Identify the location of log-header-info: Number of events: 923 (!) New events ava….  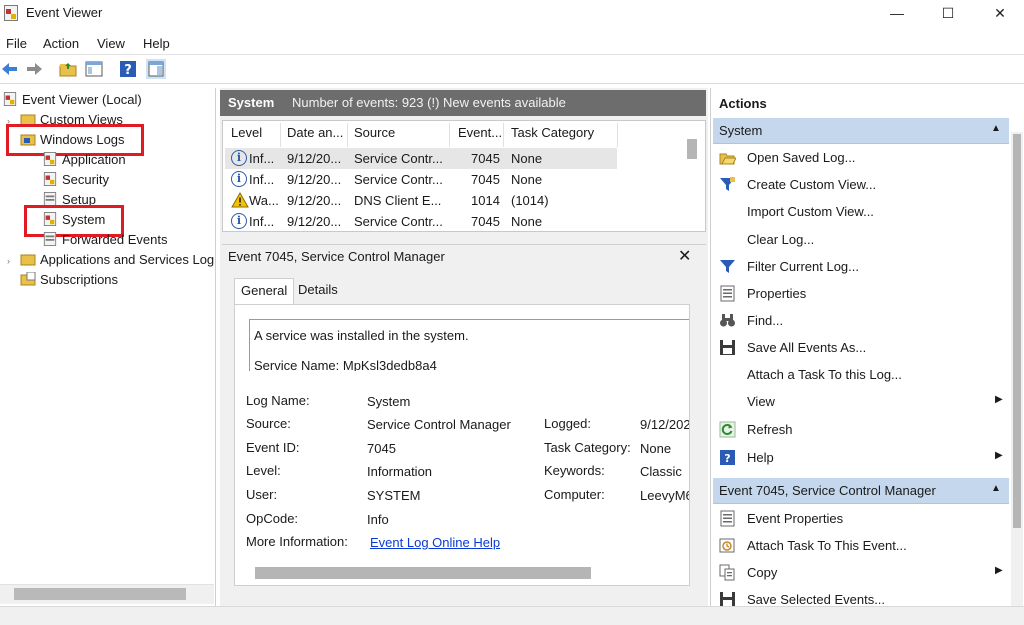
(429, 102).